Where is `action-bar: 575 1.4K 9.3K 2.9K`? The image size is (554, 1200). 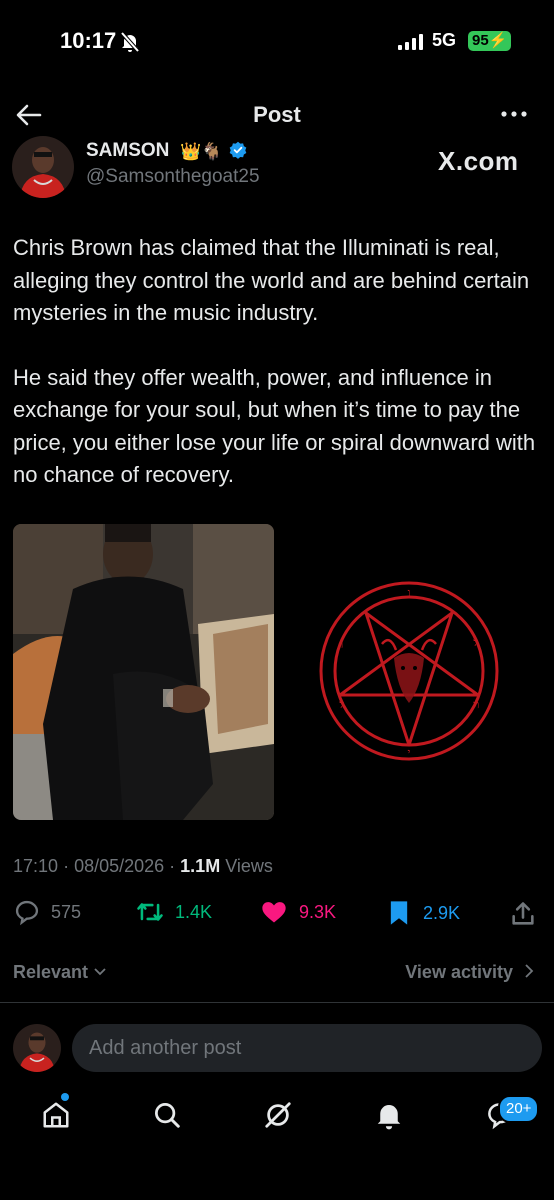 action-bar: 575 1.4K 9.3K 2.9K is located at coordinates (277, 915).